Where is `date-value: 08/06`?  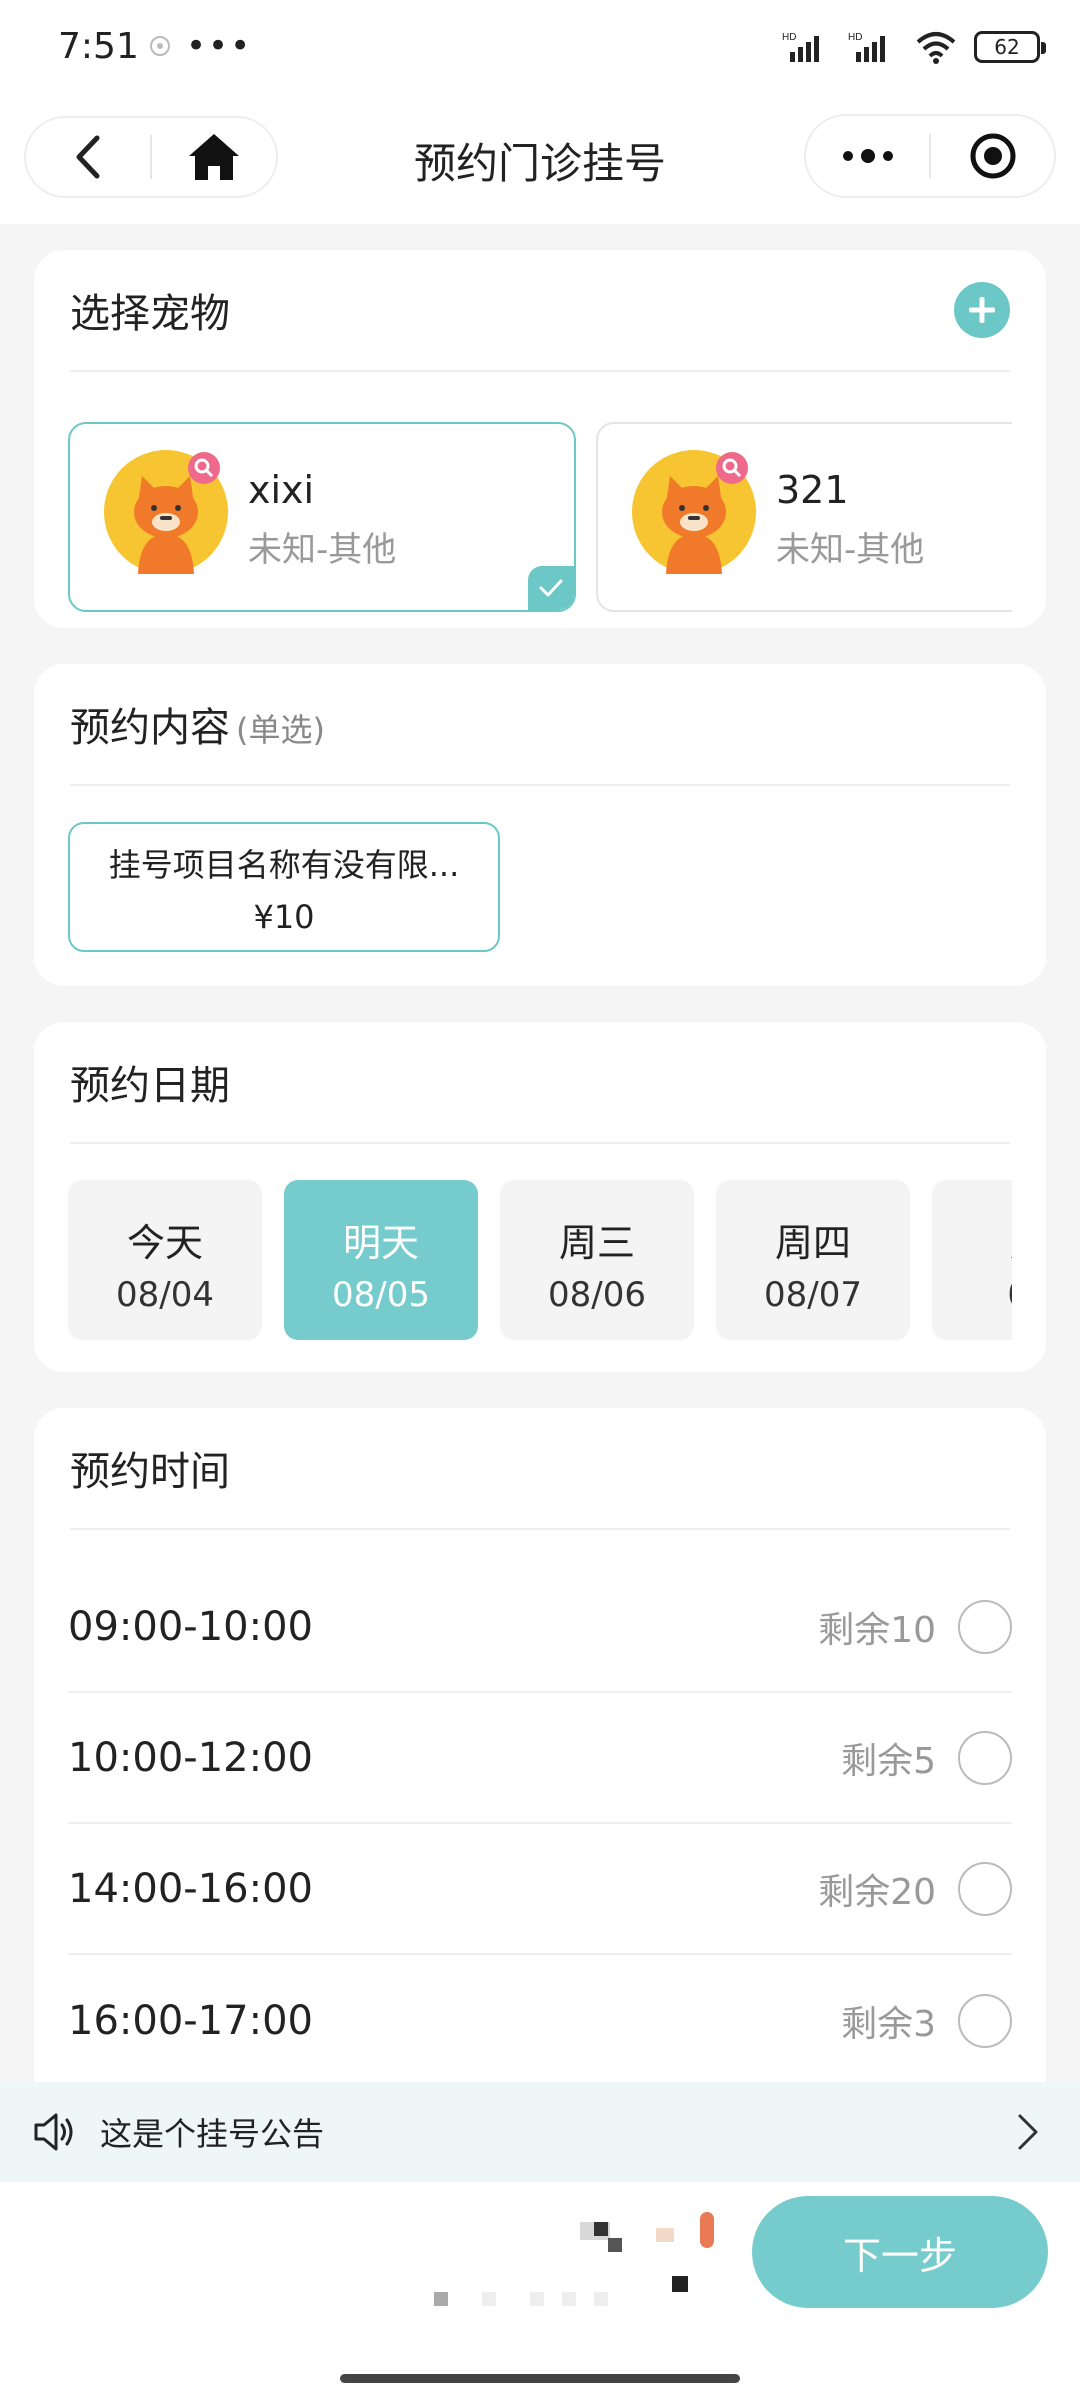
date-value: 08/06 is located at coordinates (597, 1295).